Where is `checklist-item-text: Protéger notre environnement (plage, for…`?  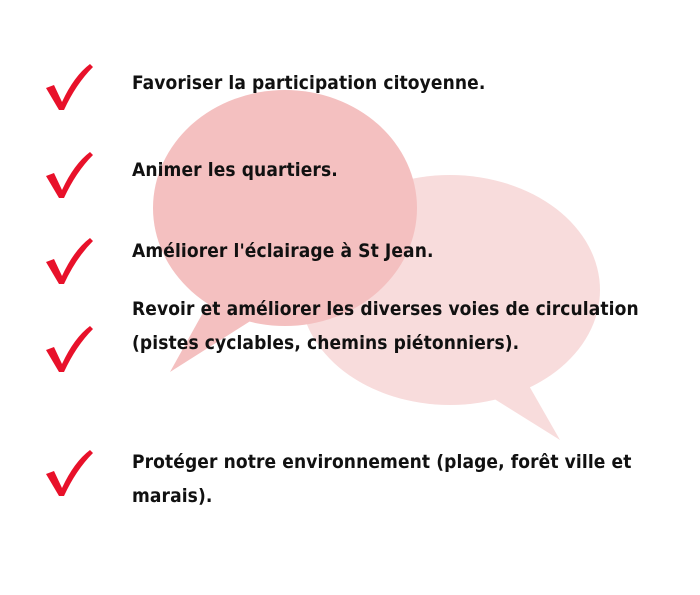 checklist-item-text: Protéger notre environnement (plage, for… is located at coordinates (382, 479).